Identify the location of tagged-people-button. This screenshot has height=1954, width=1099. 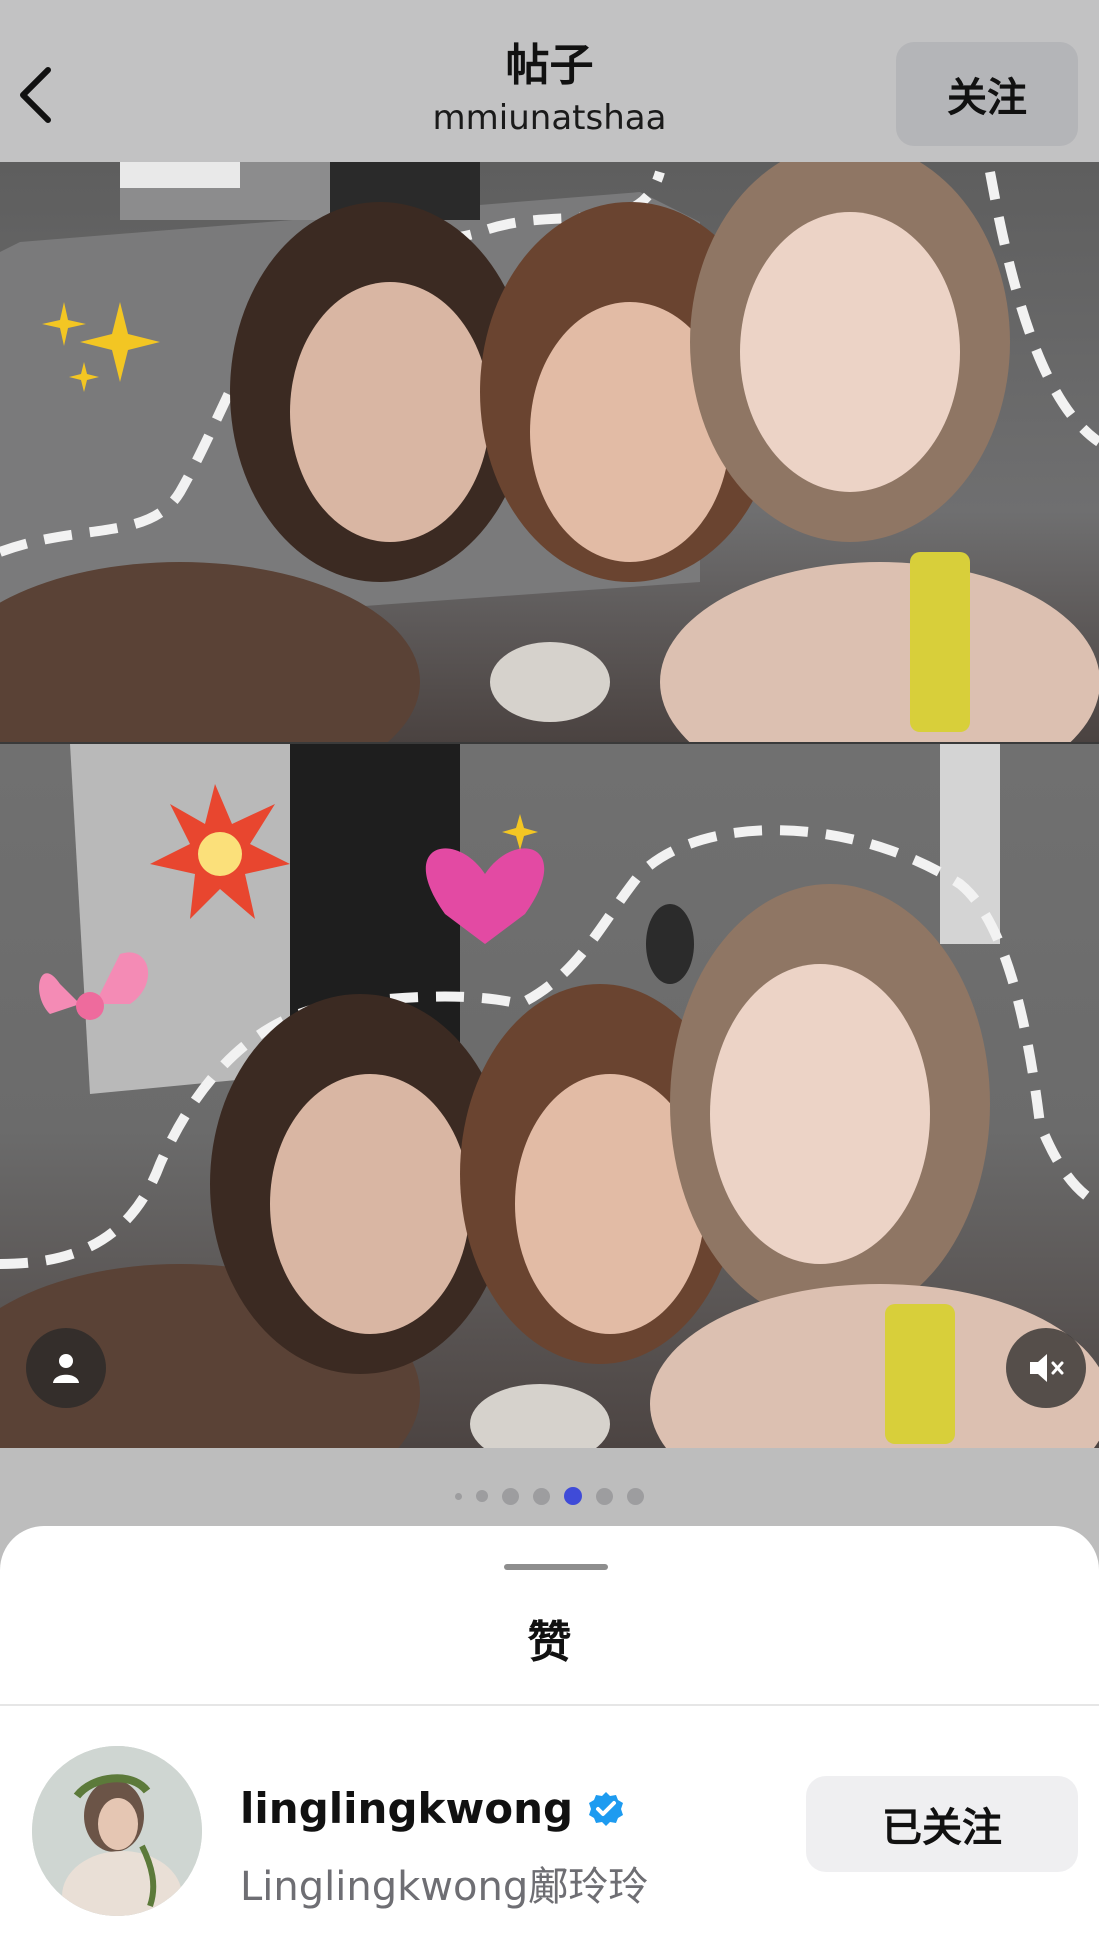
(66, 1368).